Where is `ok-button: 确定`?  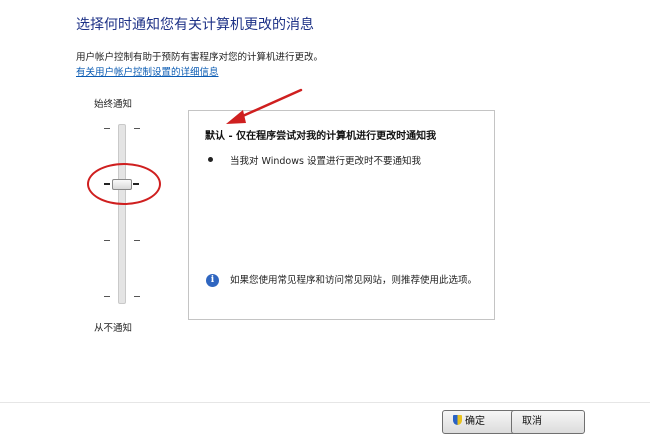 ok-button: 确定 is located at coordinates (479, 422).